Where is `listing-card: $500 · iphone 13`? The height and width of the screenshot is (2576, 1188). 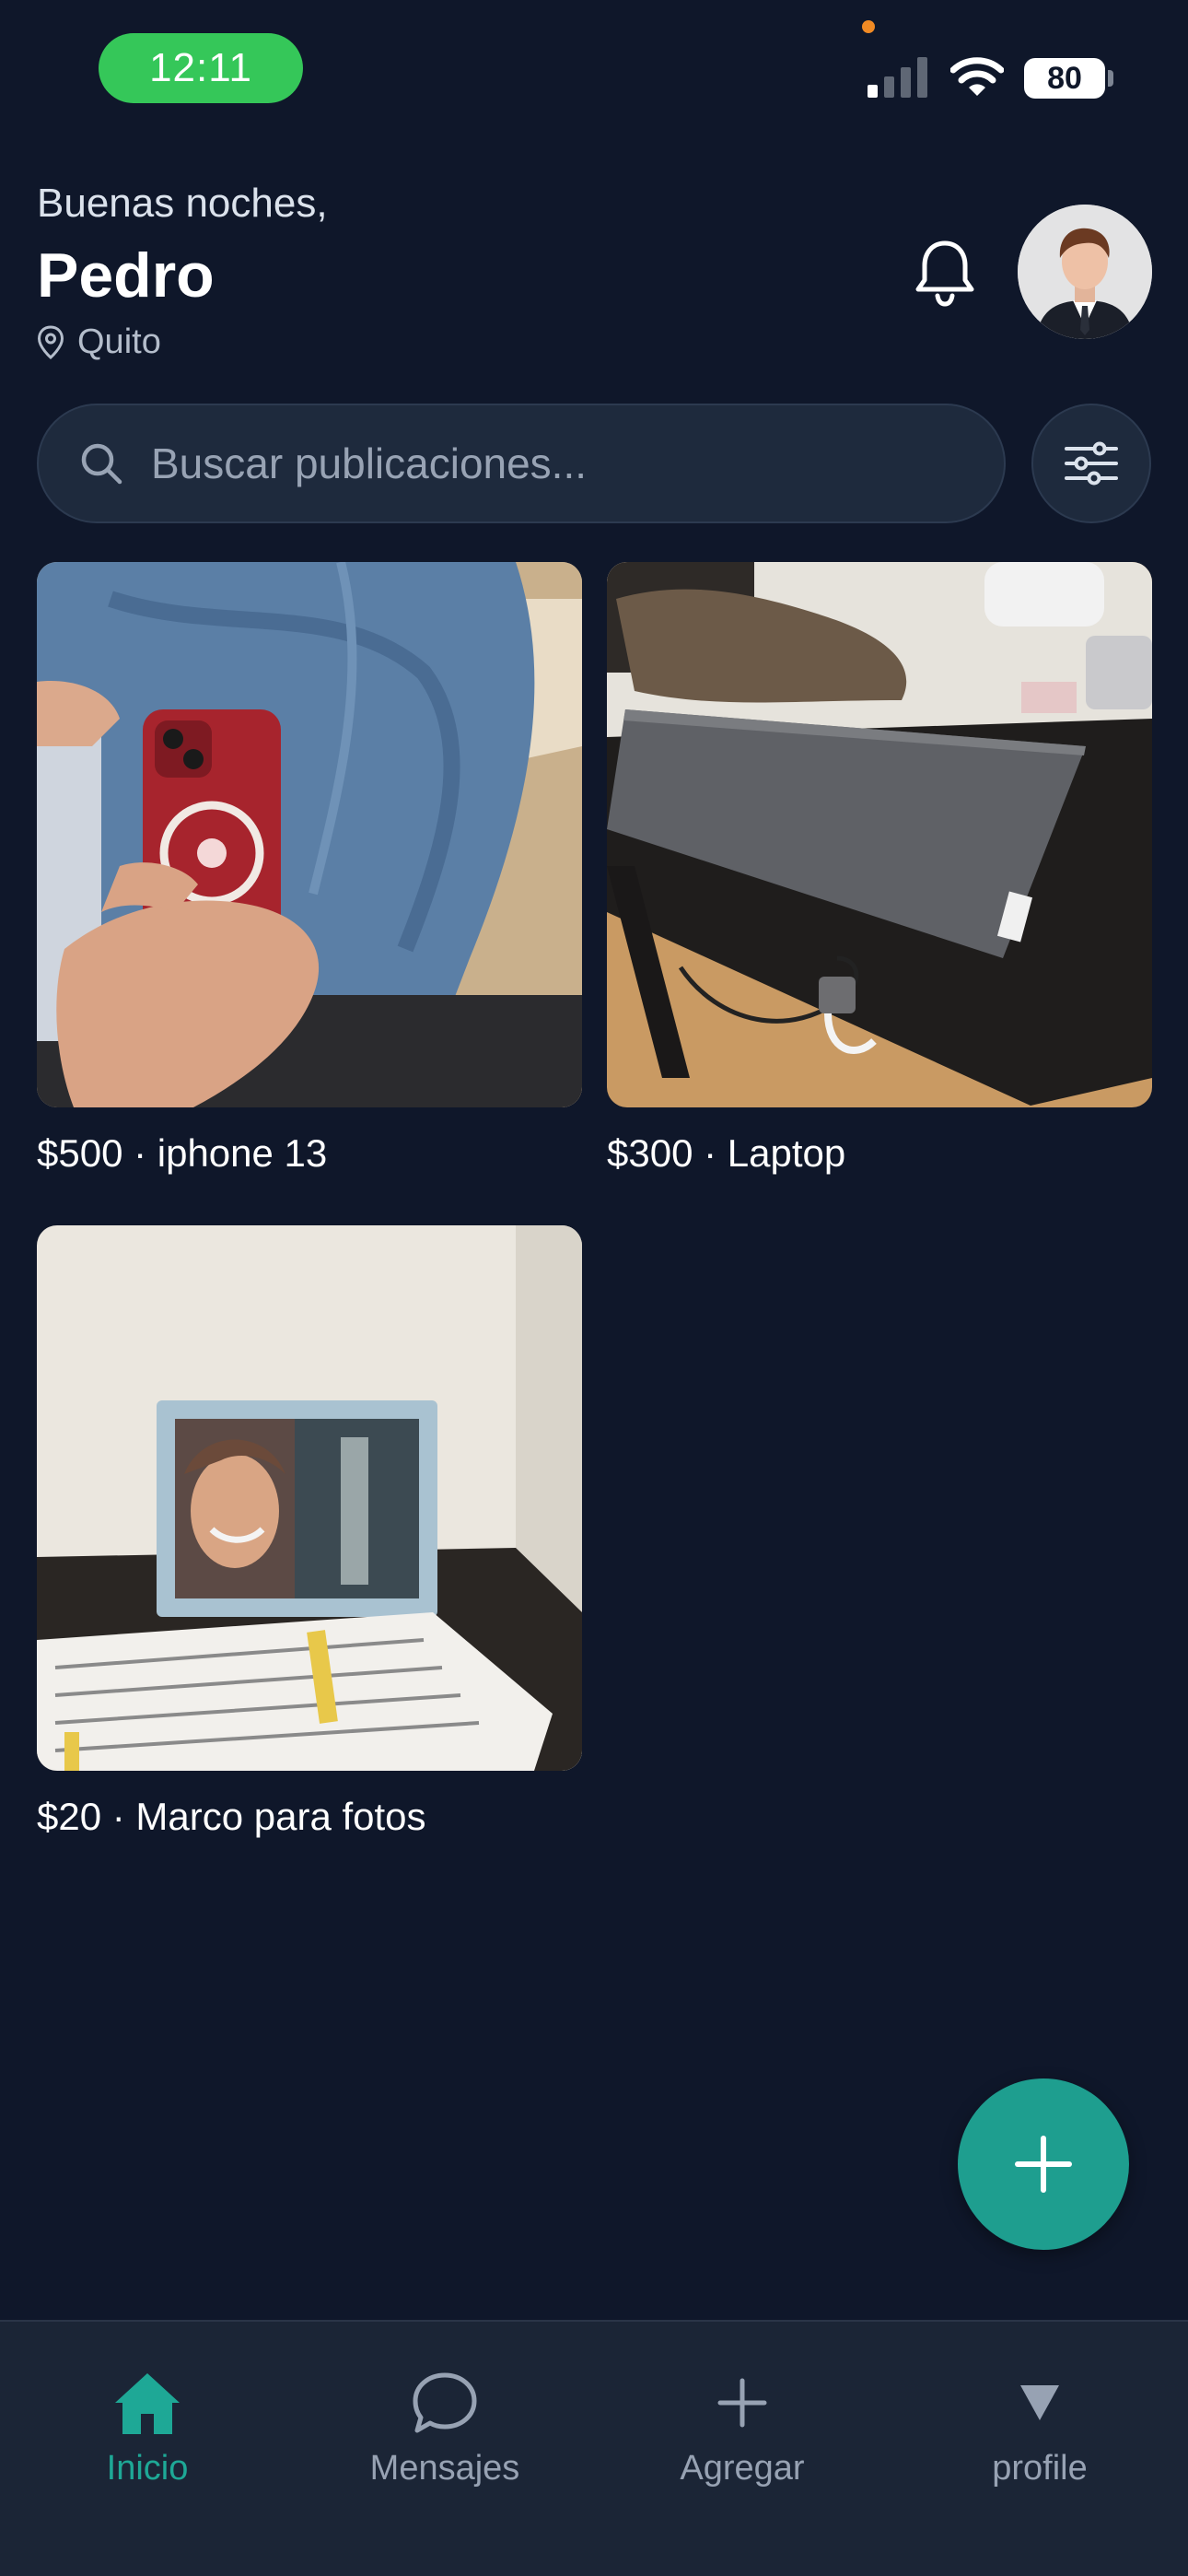 listing-card: $500 · iphone 13 is located at coordinates (309, 869).